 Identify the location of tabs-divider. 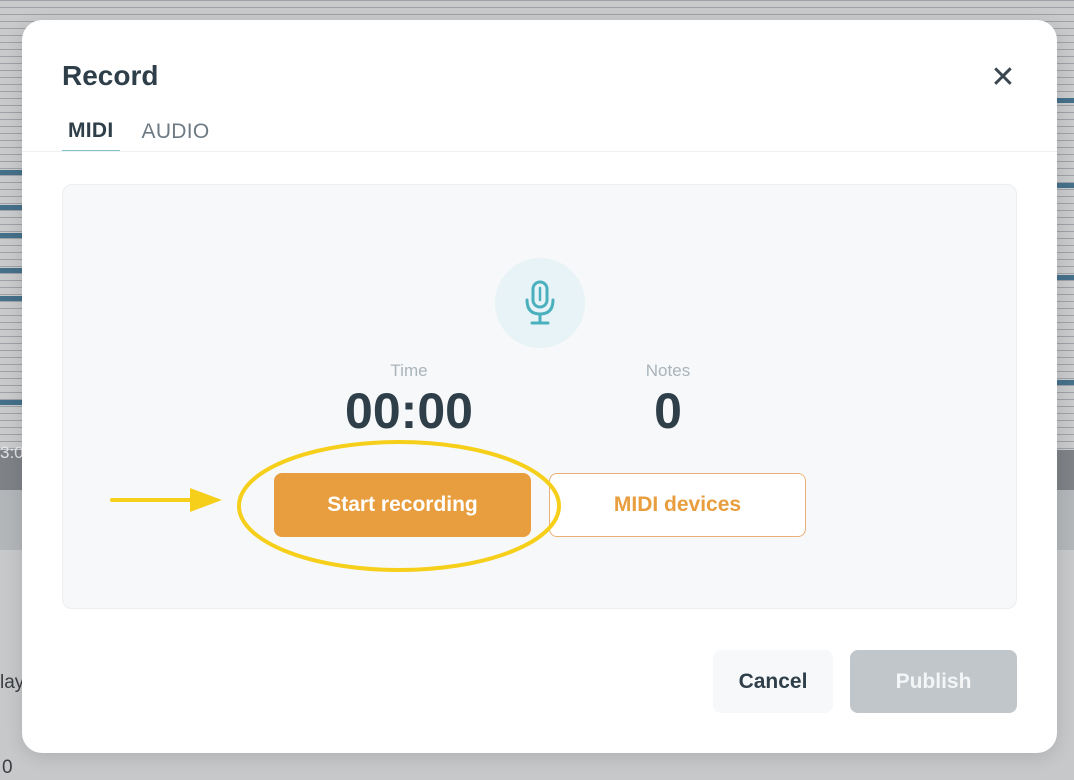
(539, 151).